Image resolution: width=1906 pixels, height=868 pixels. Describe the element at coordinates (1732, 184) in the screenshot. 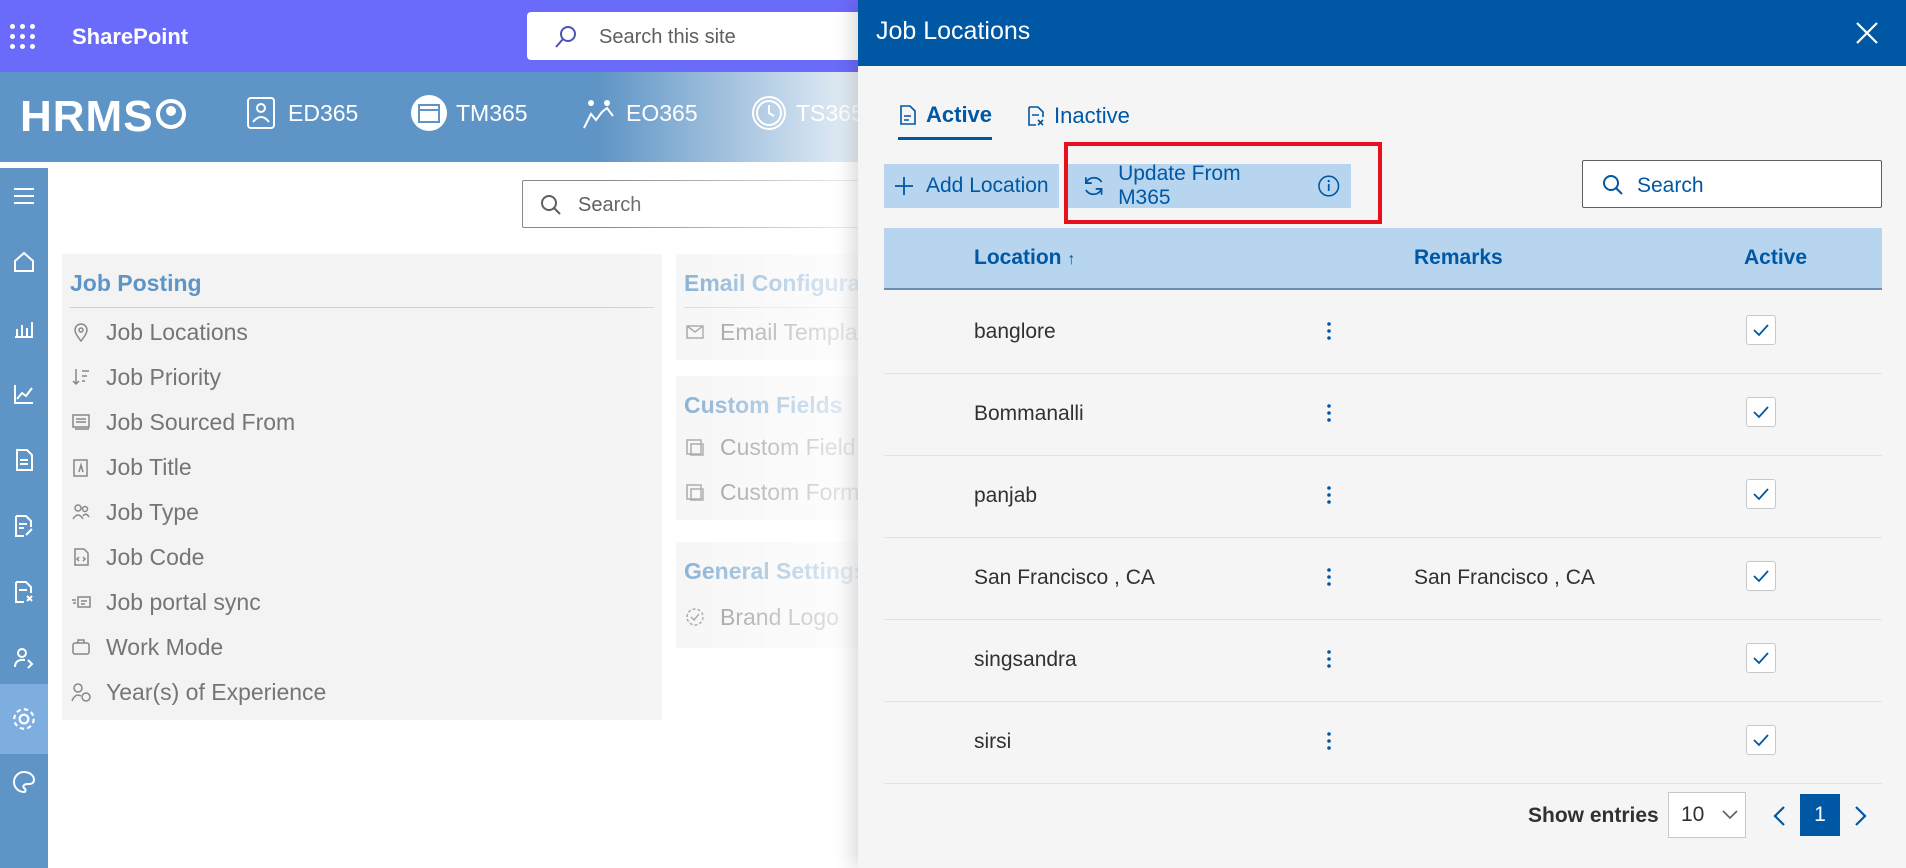

I see `panel-search-input: Search` at that location.